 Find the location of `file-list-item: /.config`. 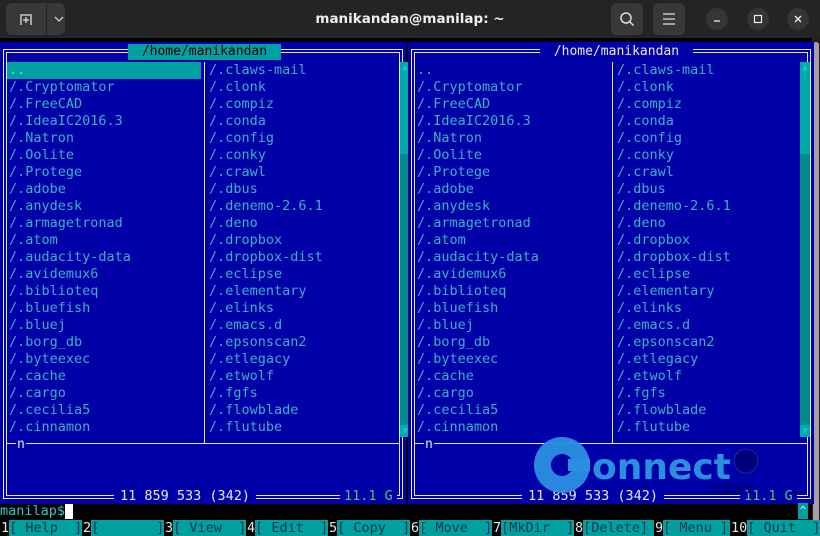

file-list-item: /.config is located at coordinates (707, 138).